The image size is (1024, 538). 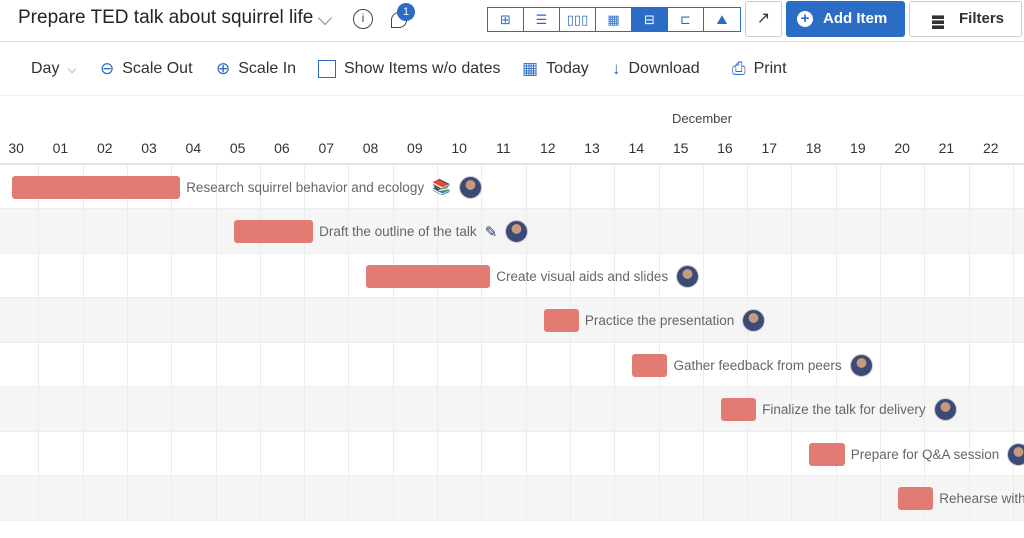 I want to click on scale-out-button: ⊖ Scale Out, so click(x=146, y=69).